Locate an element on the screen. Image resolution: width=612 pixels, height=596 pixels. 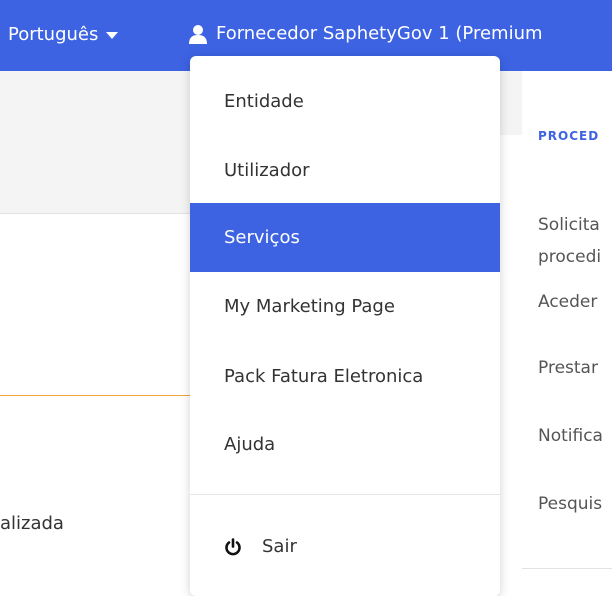
menu-item-pack-fatura-eletronica: Pack Fatura Eletronica is located at coordinates (345, 376).